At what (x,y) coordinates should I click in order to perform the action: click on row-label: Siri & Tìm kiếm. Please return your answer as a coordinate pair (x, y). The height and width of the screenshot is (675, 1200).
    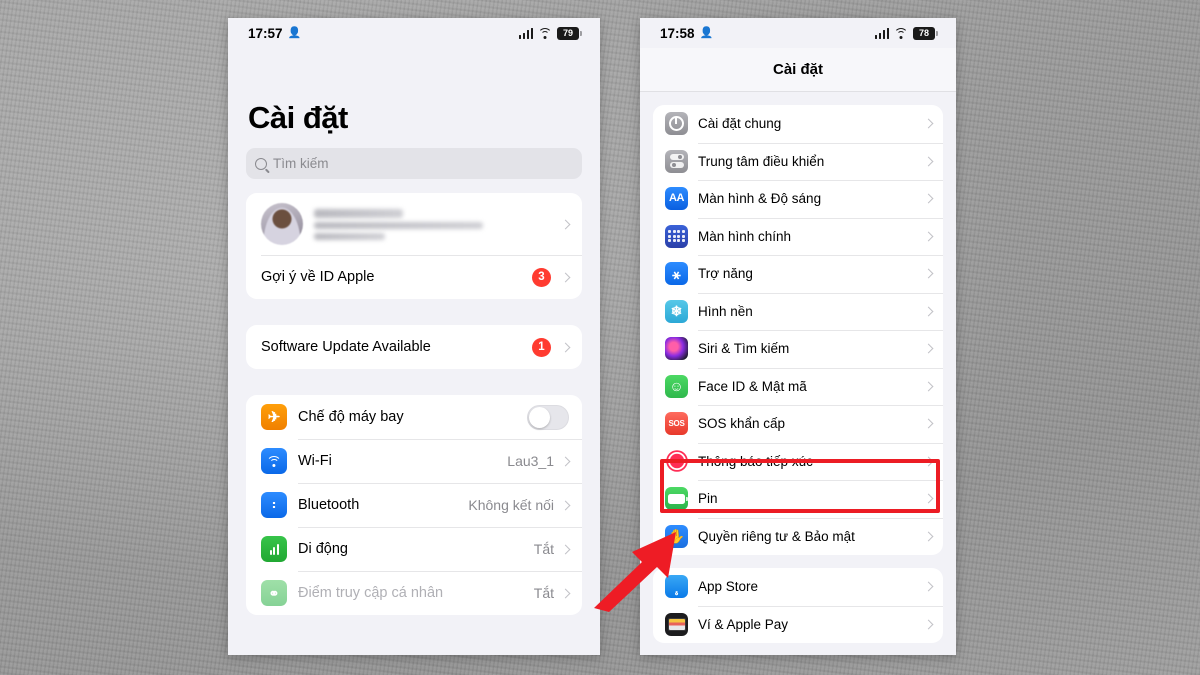
    Looking at the image, I should click on (744, 349).